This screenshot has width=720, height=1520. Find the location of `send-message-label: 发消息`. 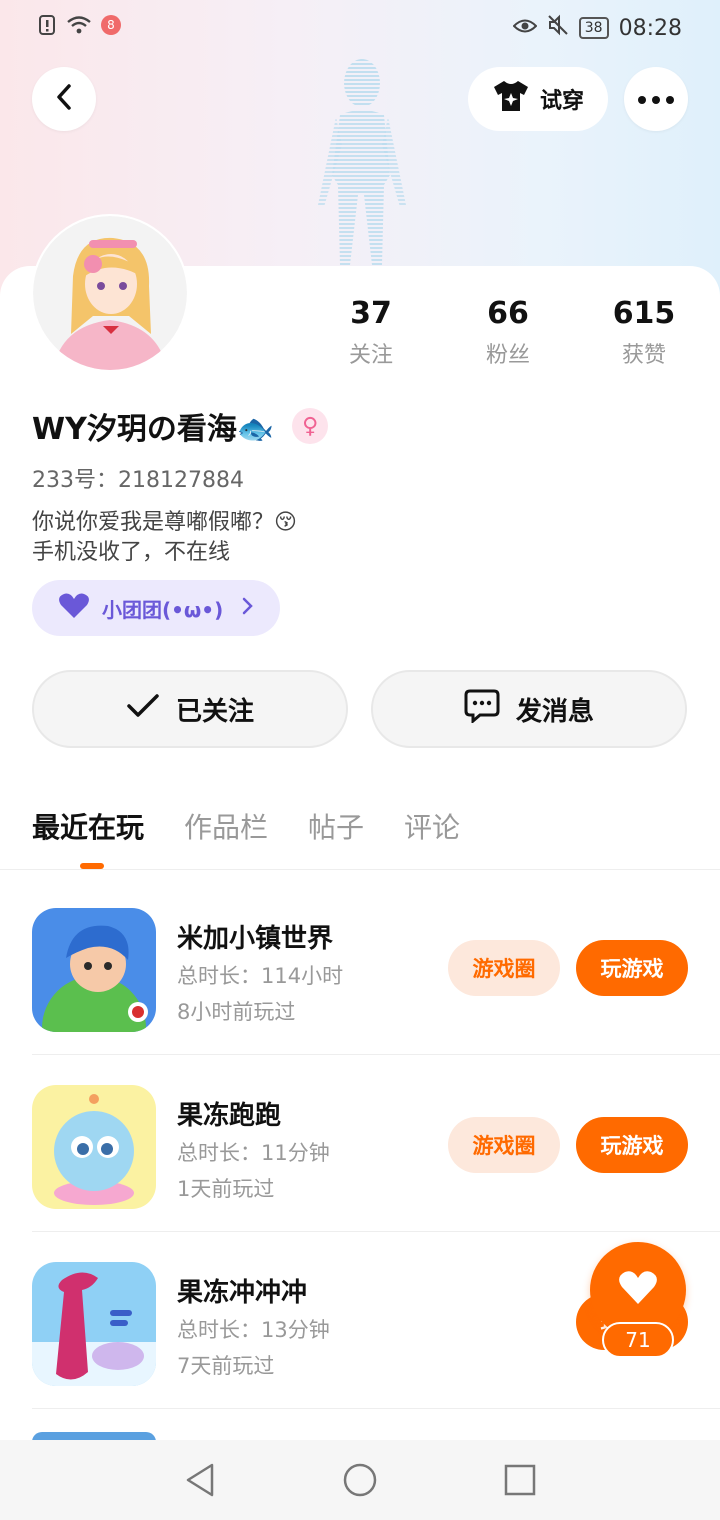

send-message-label: 发消息 is located at coordinates (554, 711).